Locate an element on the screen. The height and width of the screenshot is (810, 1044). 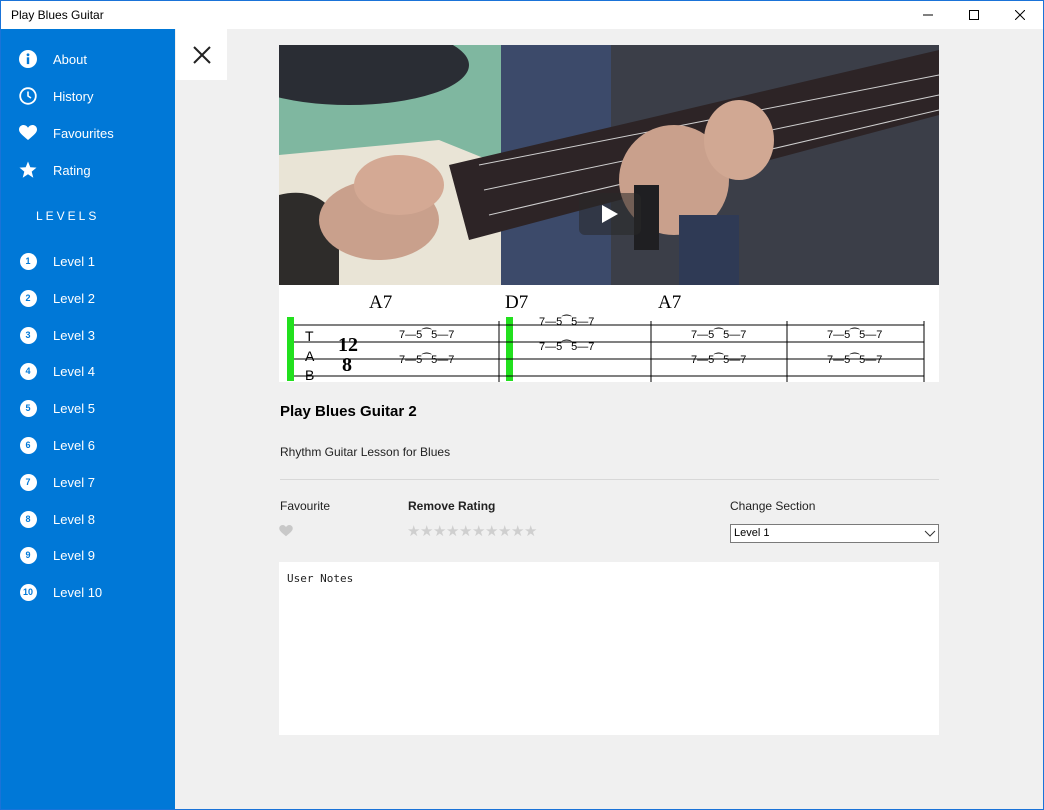
level-number-icon: 3 is located at coordinates (28, 335).